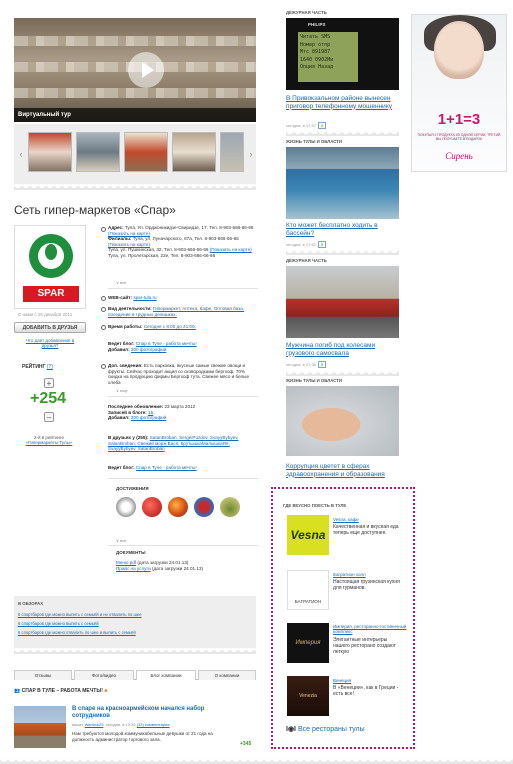 The image size is (513, 764). Describe the element at coordinates (342, 421) in the screenshot. I see `news-image-hand` at that location.